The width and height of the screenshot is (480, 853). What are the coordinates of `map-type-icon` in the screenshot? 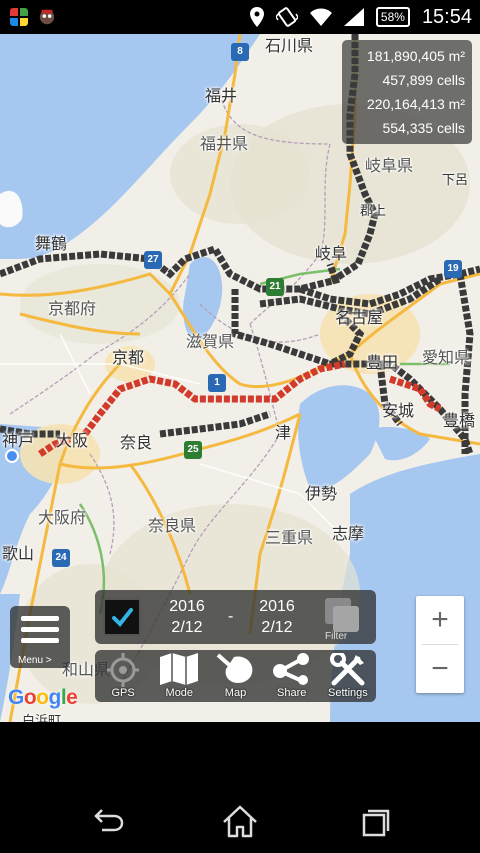 It's located at (234, 668).